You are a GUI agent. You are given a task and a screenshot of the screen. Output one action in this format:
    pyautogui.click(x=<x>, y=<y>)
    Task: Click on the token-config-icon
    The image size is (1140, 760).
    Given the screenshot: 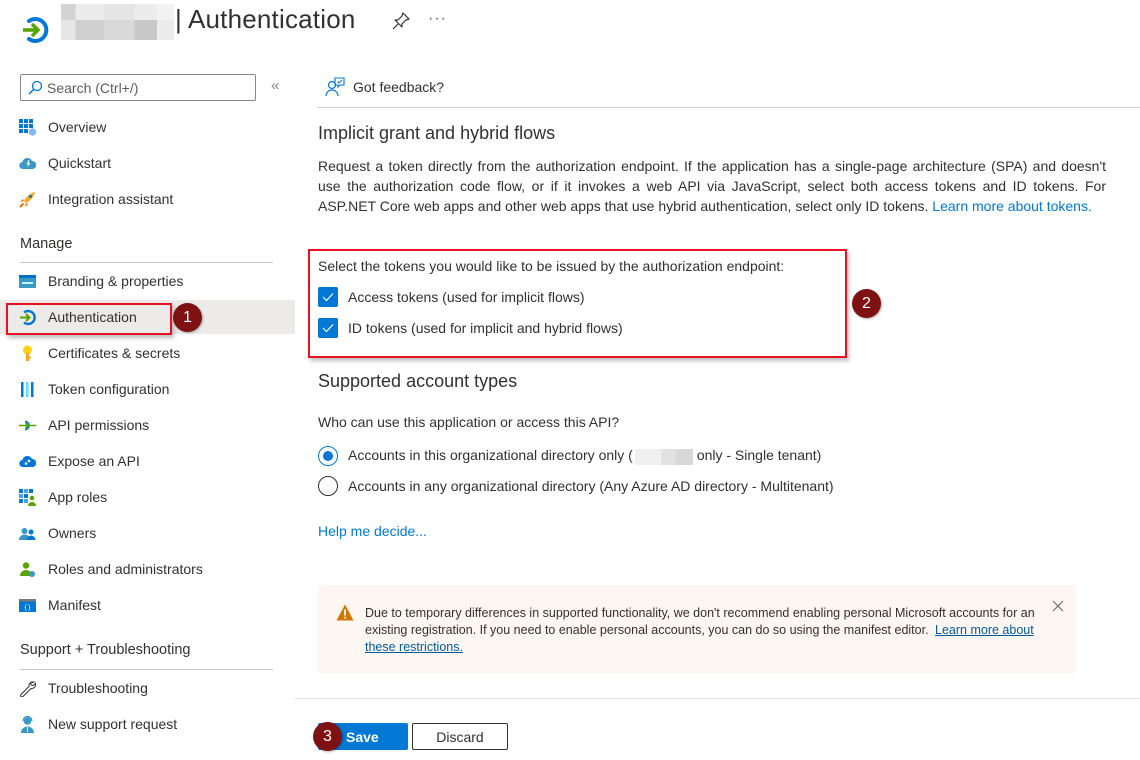 What is the action you would take?
    pyautogui.click(x=27, y=389)
    